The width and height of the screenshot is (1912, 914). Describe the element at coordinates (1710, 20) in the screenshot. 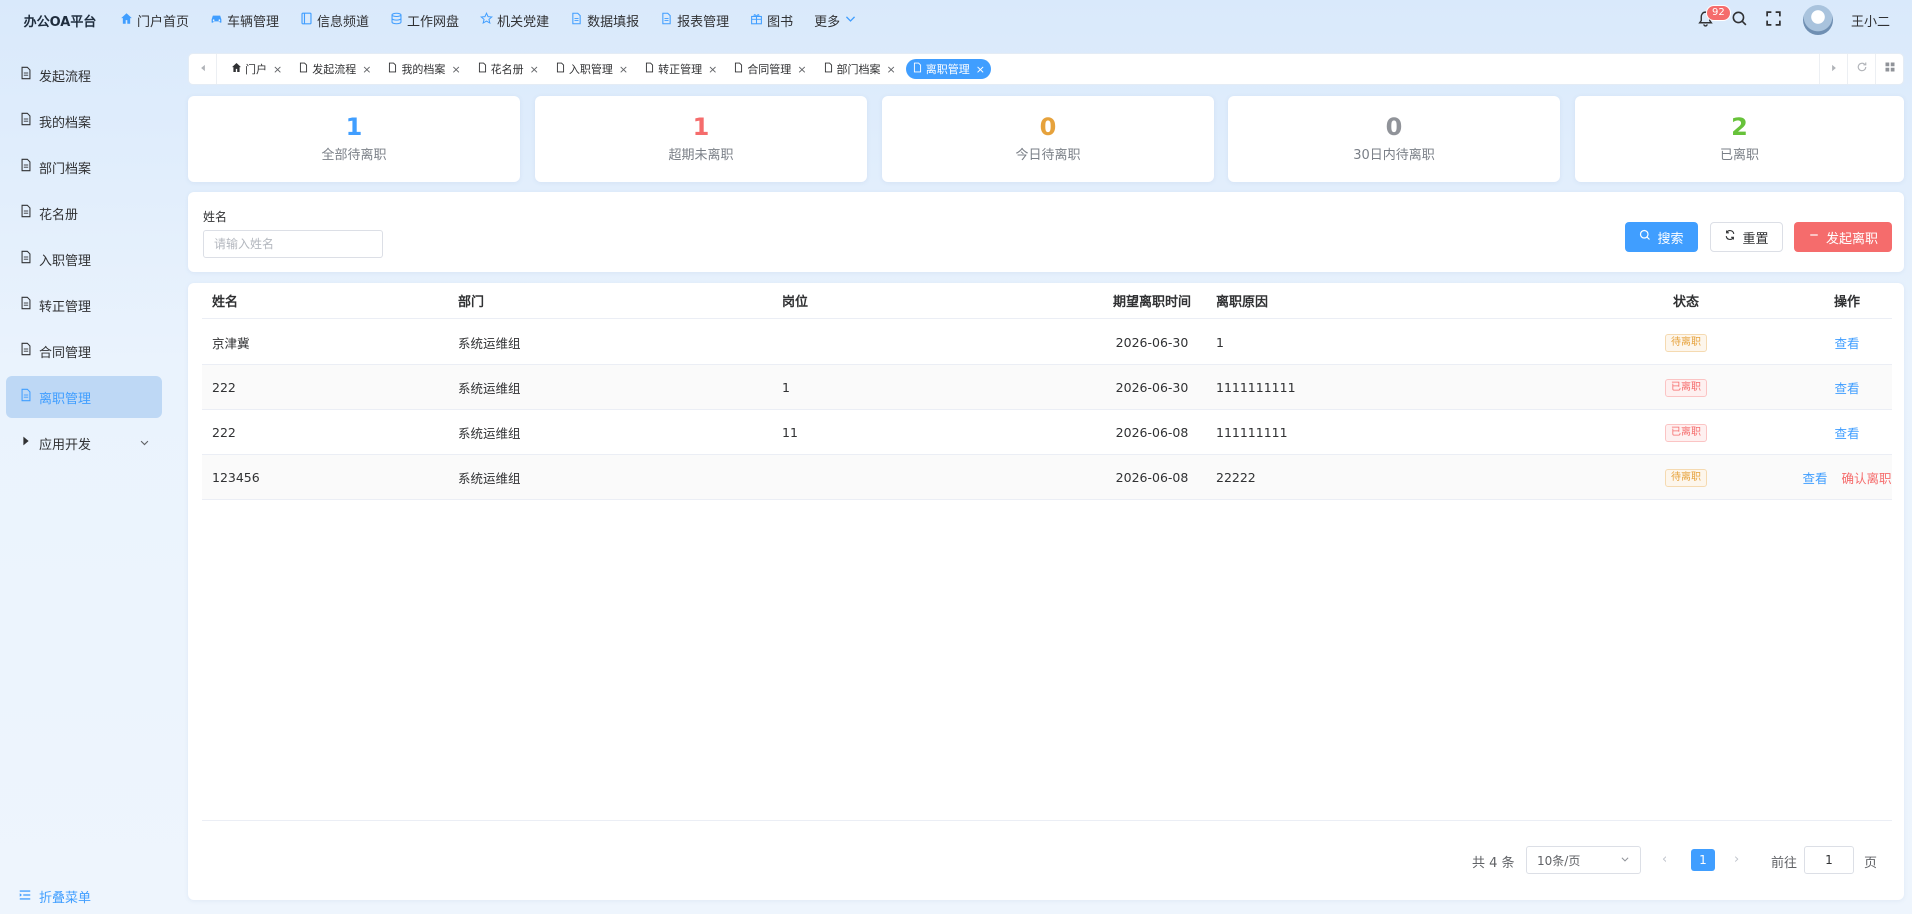

I see `notification-button: 92` at that location.